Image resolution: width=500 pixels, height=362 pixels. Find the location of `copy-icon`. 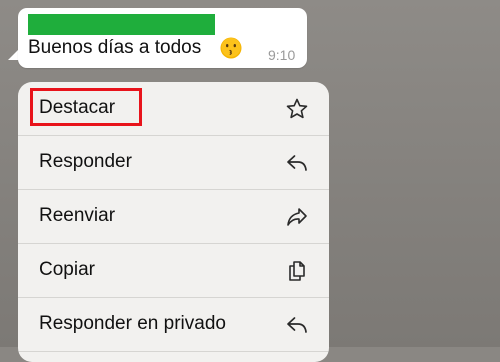

copy-icon is located at coordinates (297, 271).